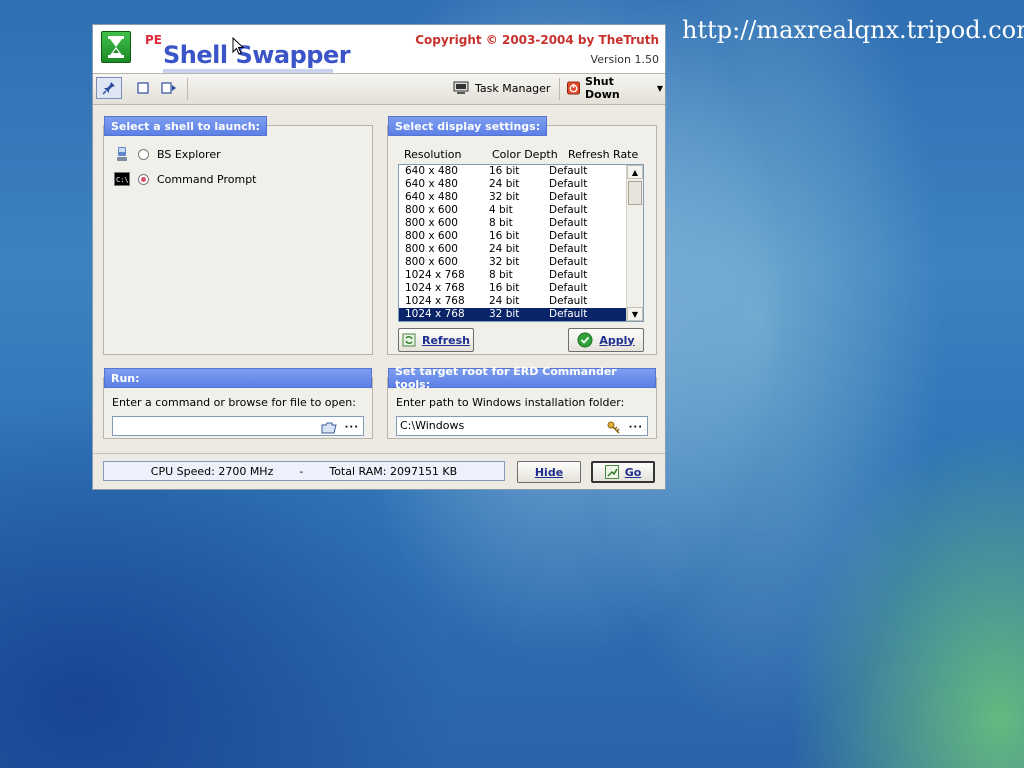  I want to click on display-row: 640 x 480 16 bit Default, so click(513, 171).